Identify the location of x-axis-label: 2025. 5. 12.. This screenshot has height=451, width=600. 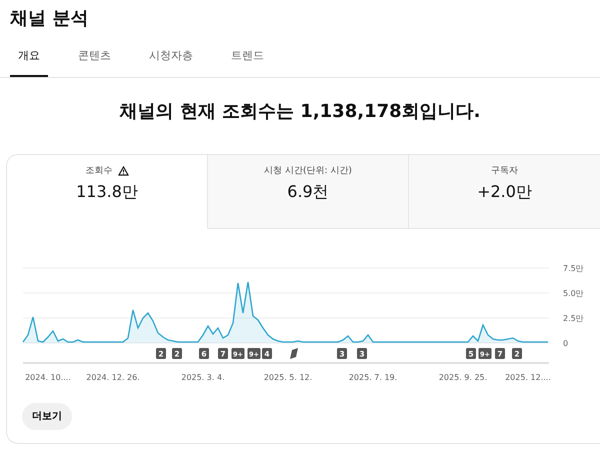
(288, 377).